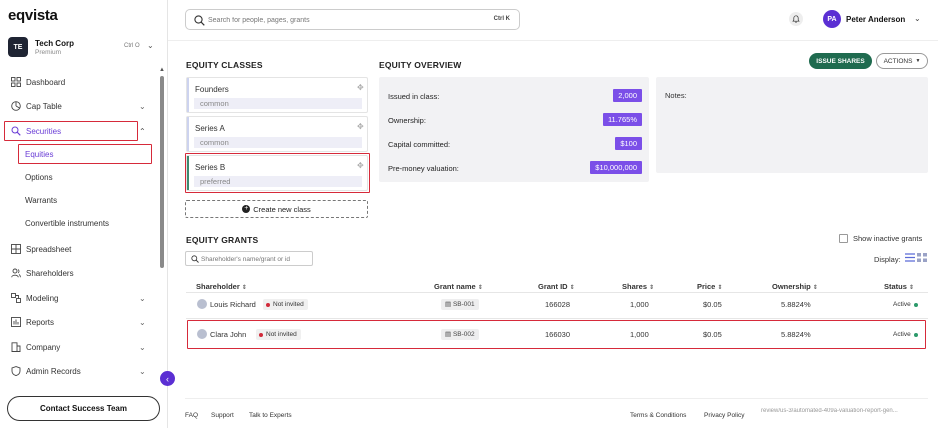 This screenshot has height=428, width=938. Describe the element at coordinates (558, 304) in the screenshot. I see `grant-id: 166028` at that location.